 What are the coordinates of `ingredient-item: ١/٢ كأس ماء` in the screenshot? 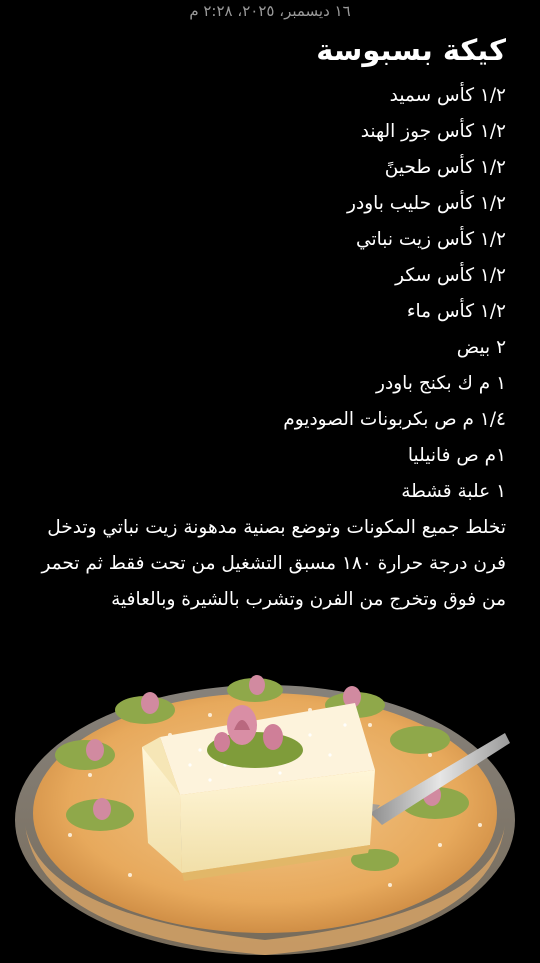 It's located at (456, 311).